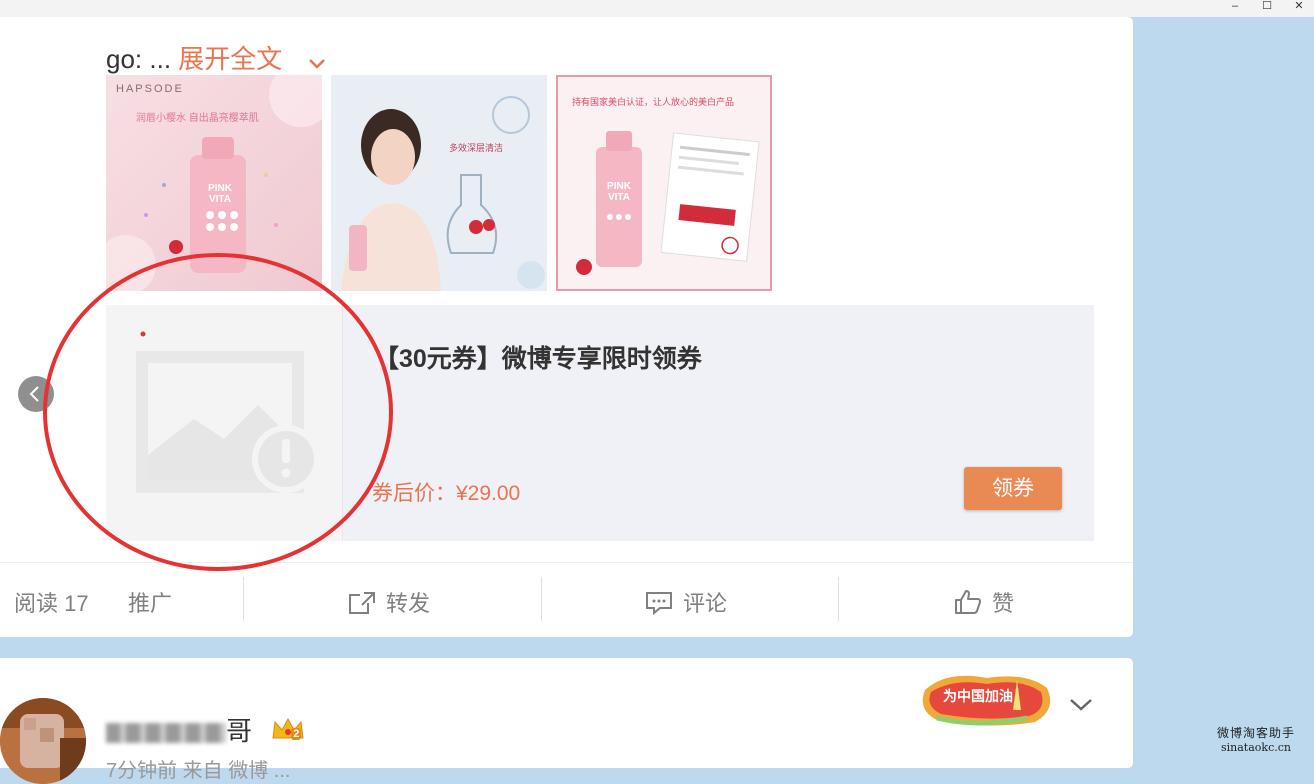  I want to click on watermark: 微博淘客助手 sinataokc.cn, so click(1256, 739).